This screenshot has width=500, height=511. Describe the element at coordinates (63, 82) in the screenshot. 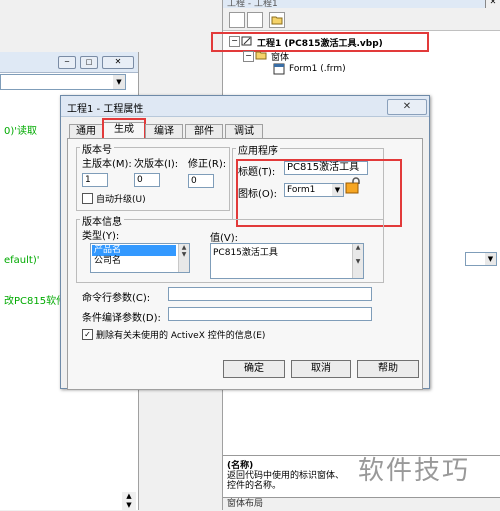

I see `procedure-combo: ▼` at that location.